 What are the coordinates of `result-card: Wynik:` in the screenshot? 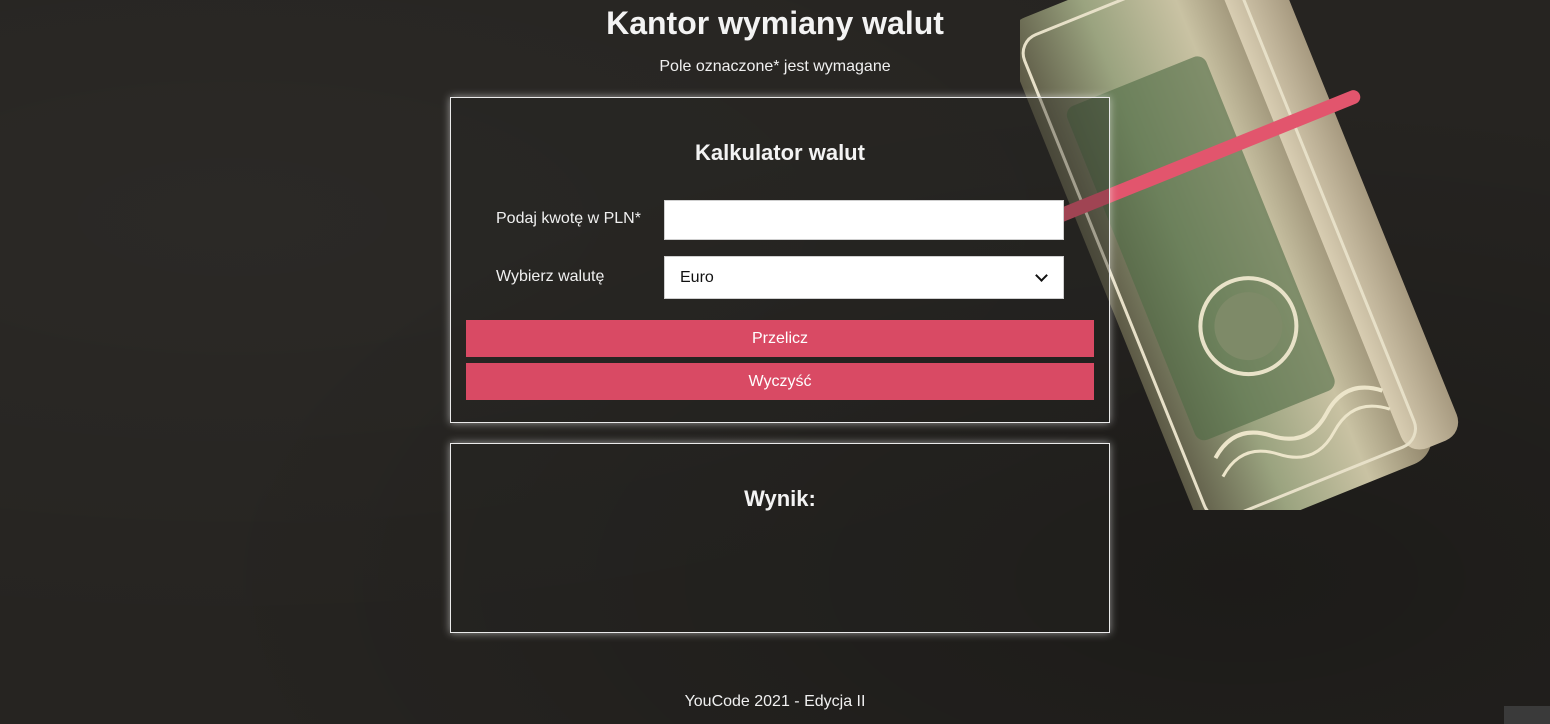 It's located at (780, 538).